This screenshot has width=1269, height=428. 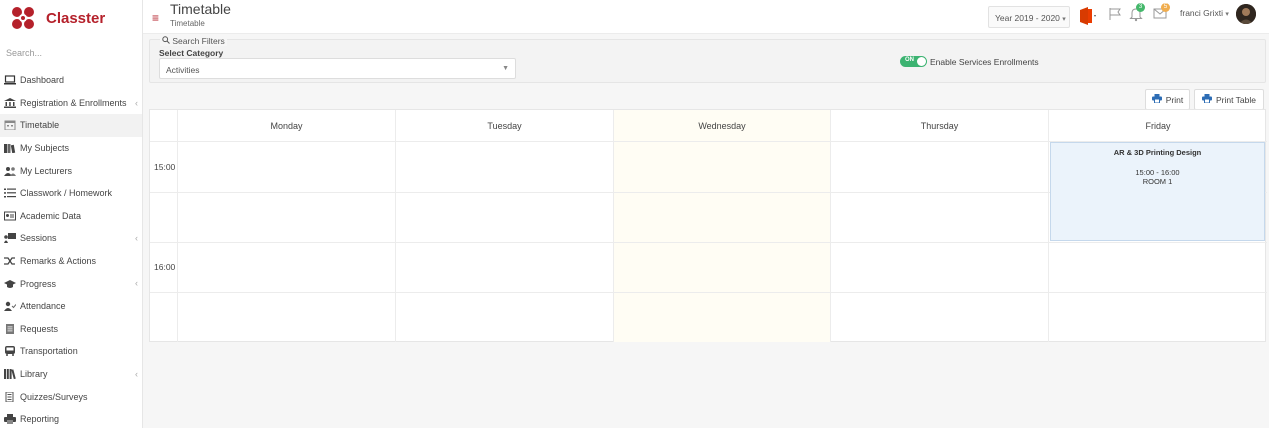 I want to click on hamburger-menu-icon: ≡, so click(x=155, y=18).